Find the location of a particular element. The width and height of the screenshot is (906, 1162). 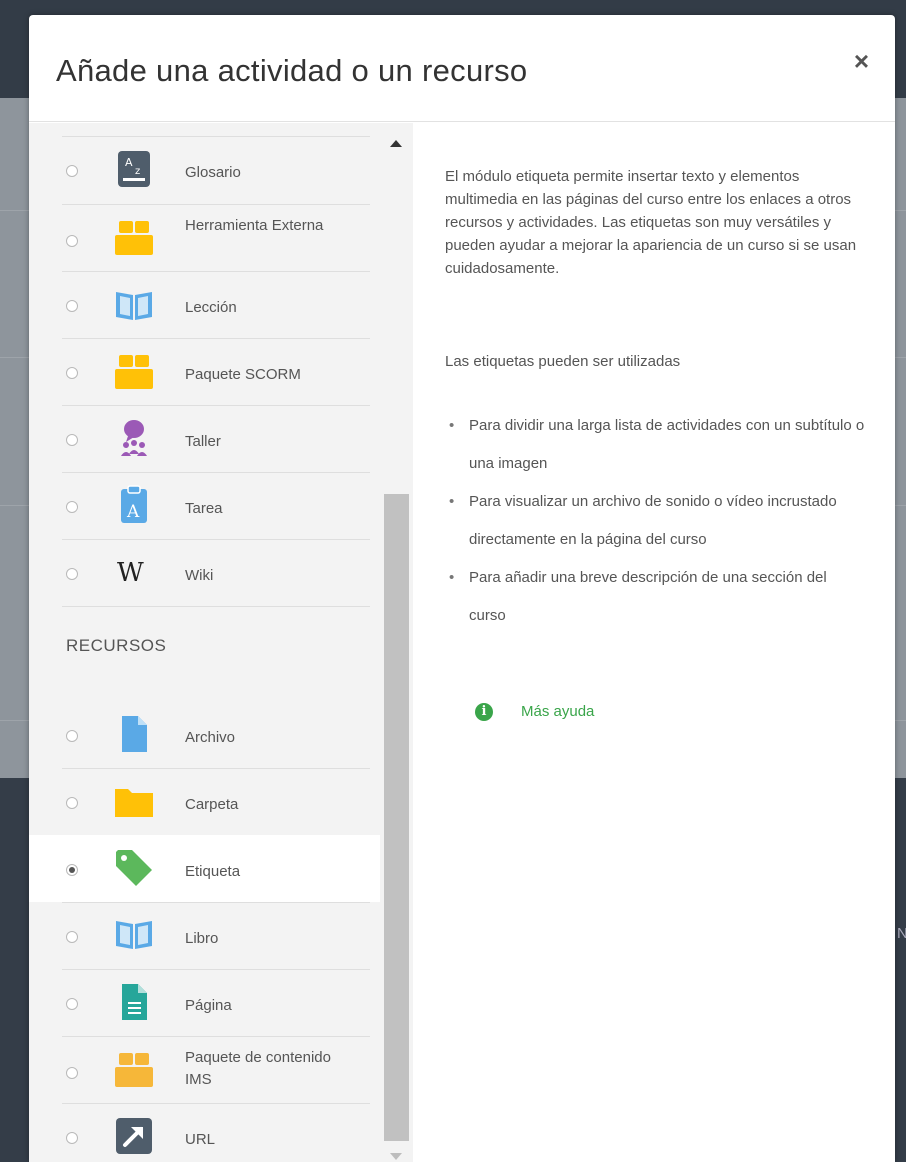

option-wiki: W Wiki is located at coordinates (204, 573).